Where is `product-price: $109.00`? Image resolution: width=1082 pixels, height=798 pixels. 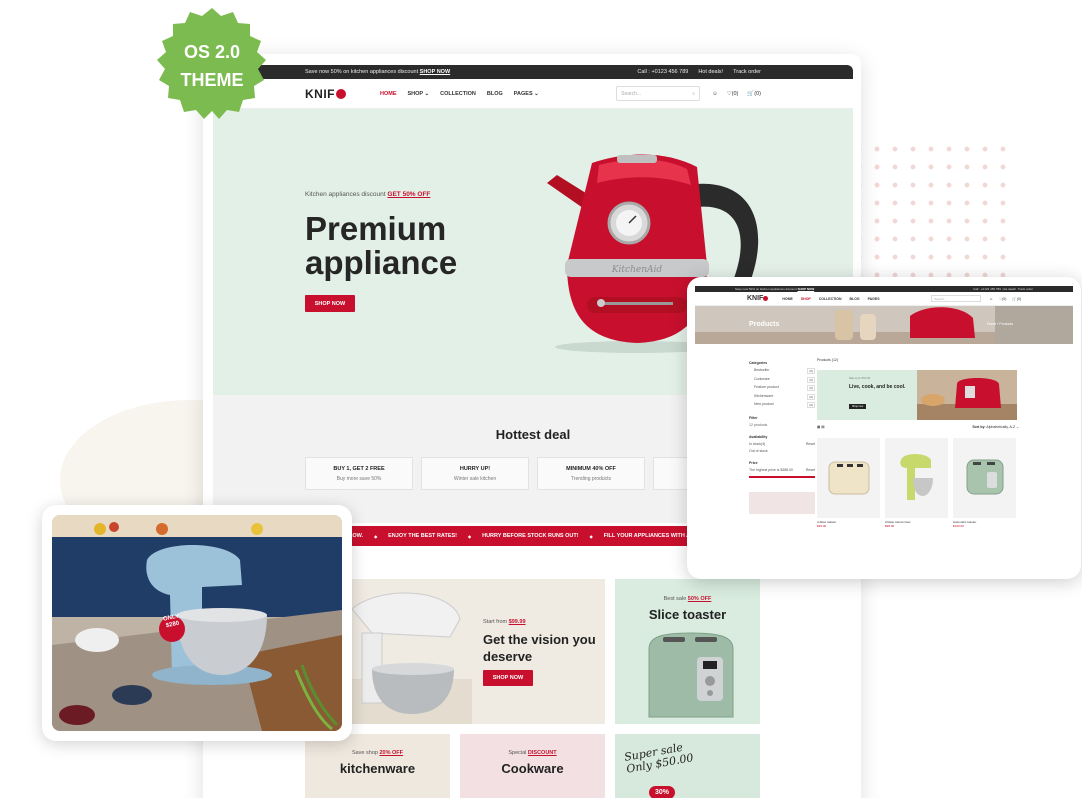
product-price: $109.00 is located at coordinates (958, 526).